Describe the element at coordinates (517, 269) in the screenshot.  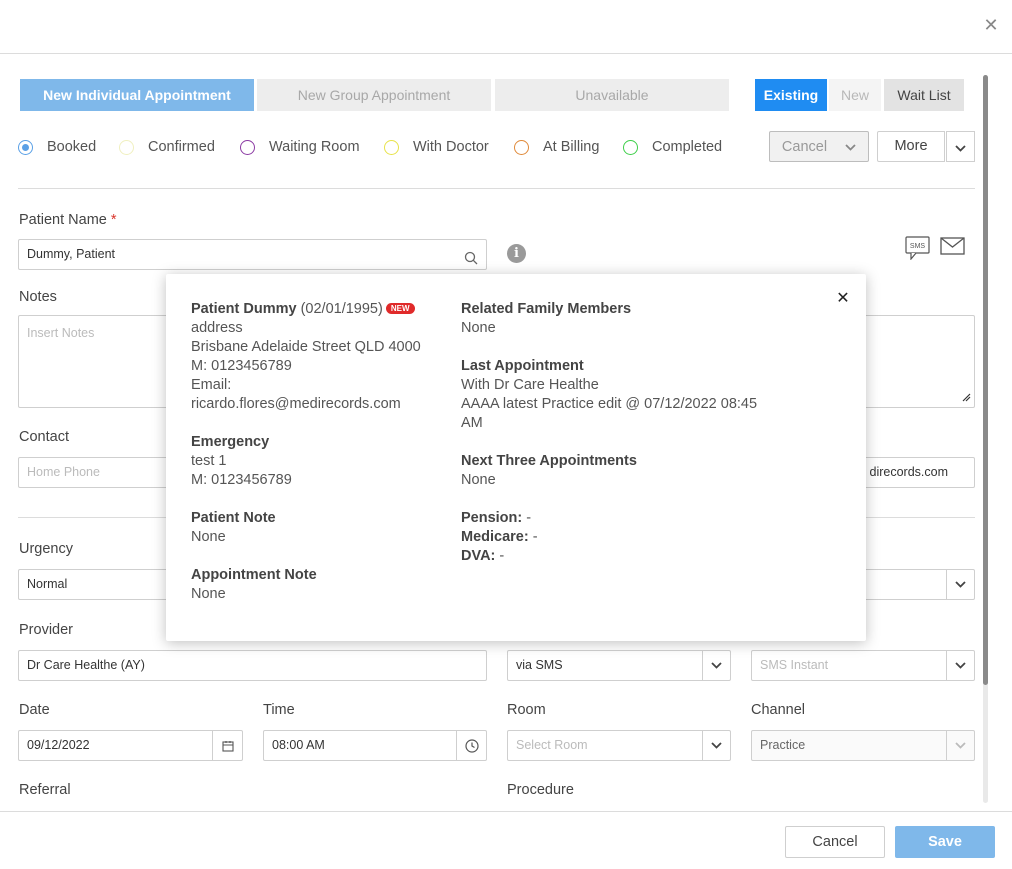
I see `popover-arrow` at that location.